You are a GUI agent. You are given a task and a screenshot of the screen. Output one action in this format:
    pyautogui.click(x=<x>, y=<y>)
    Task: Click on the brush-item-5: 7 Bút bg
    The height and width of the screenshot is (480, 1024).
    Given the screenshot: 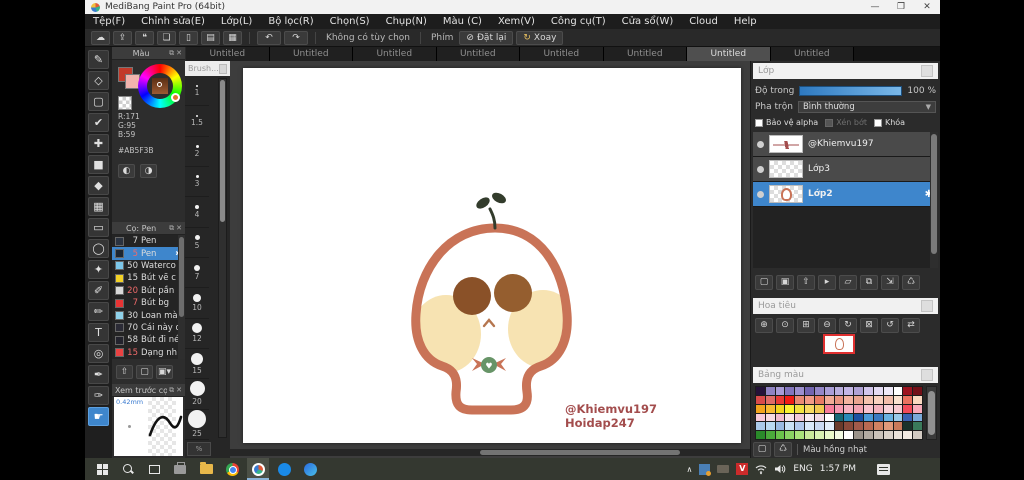 What is the action you would take?
    pyautogui.click(x=148, y=303)
    